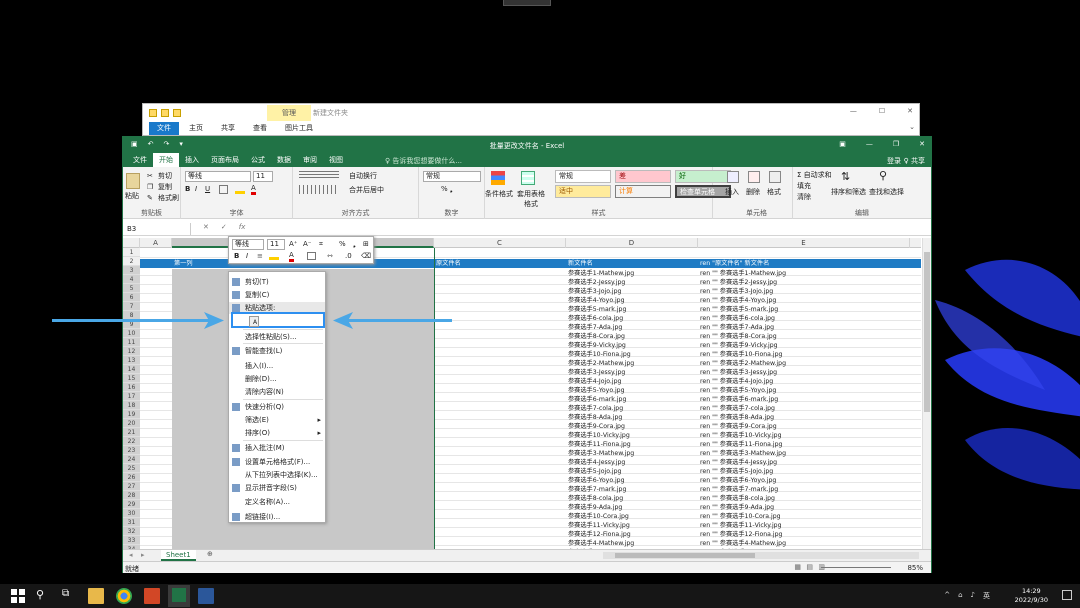 This screenshot has height=608, width=1080. I want to click on close-icon: ✕, so click(910, 111).